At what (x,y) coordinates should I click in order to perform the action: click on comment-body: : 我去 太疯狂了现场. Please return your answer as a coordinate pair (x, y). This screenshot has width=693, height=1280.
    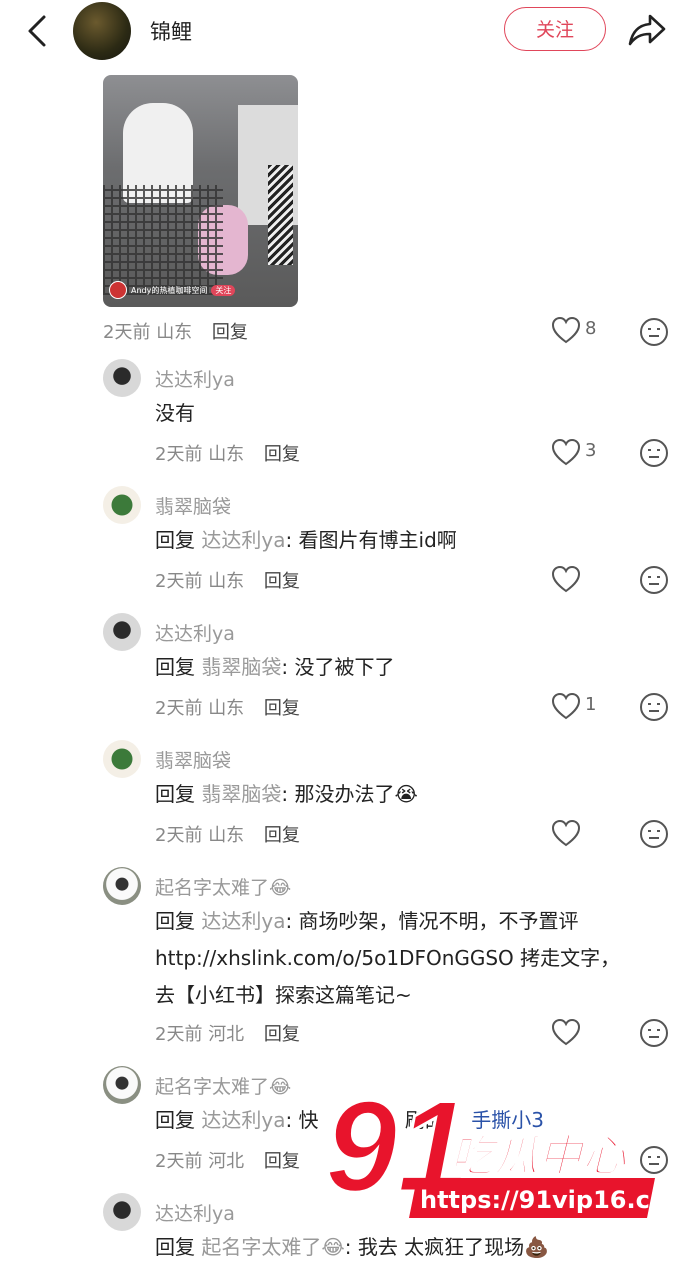
    Looking at the image, I should click on (434, 1247).